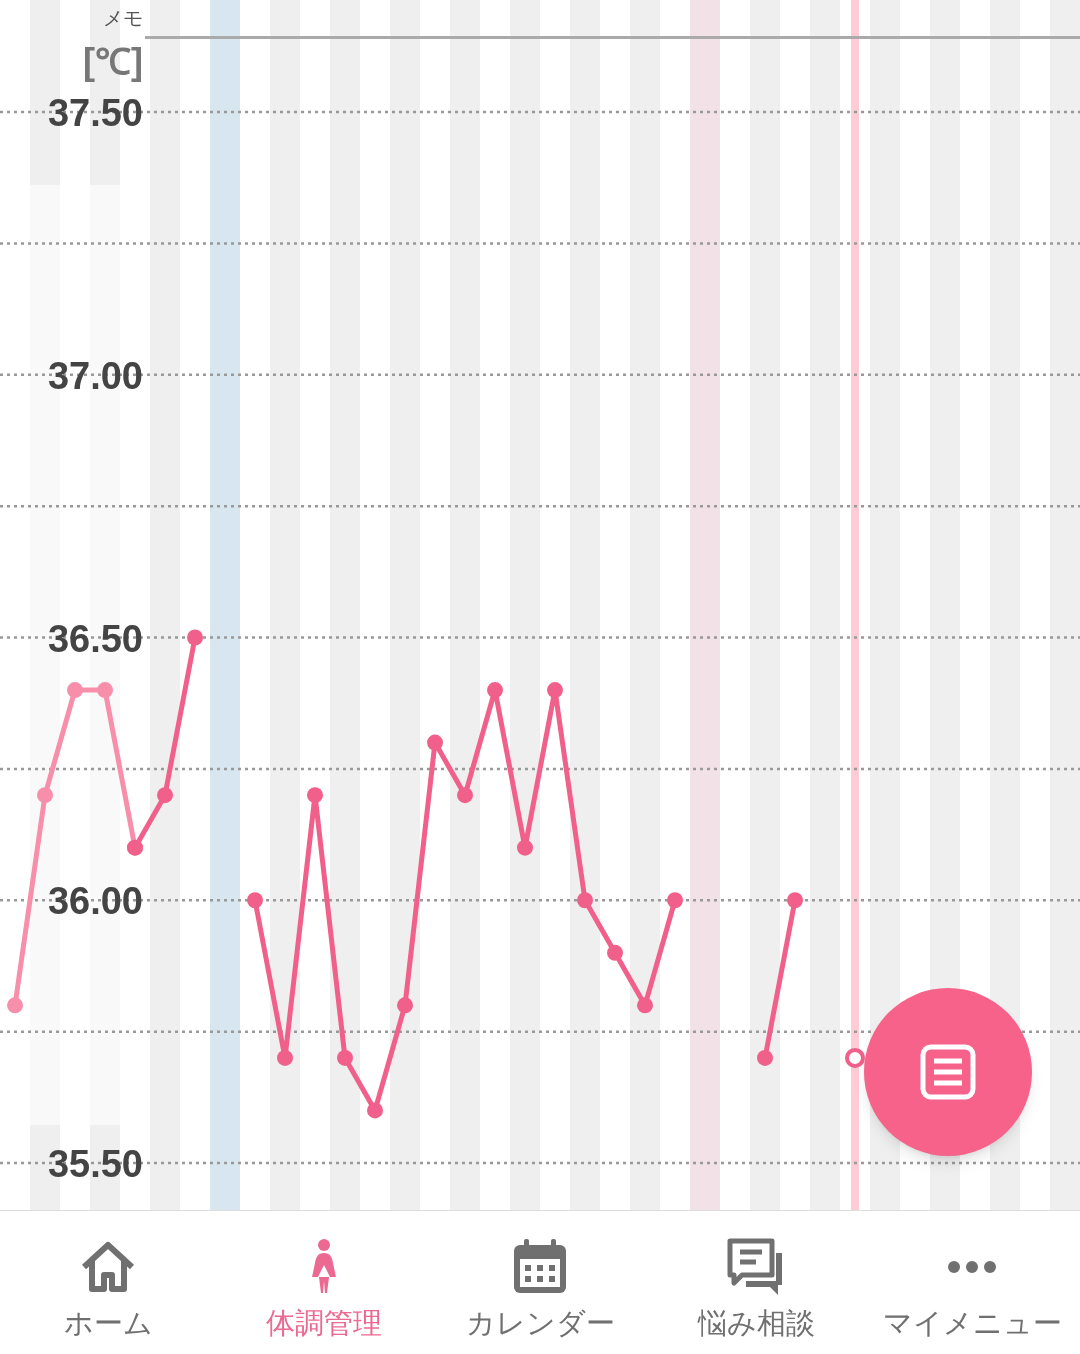  What do you see at coordinates (113, 61) in the screenshot?
I see `unit-label: [℃]` at bounding box center [113, 61].